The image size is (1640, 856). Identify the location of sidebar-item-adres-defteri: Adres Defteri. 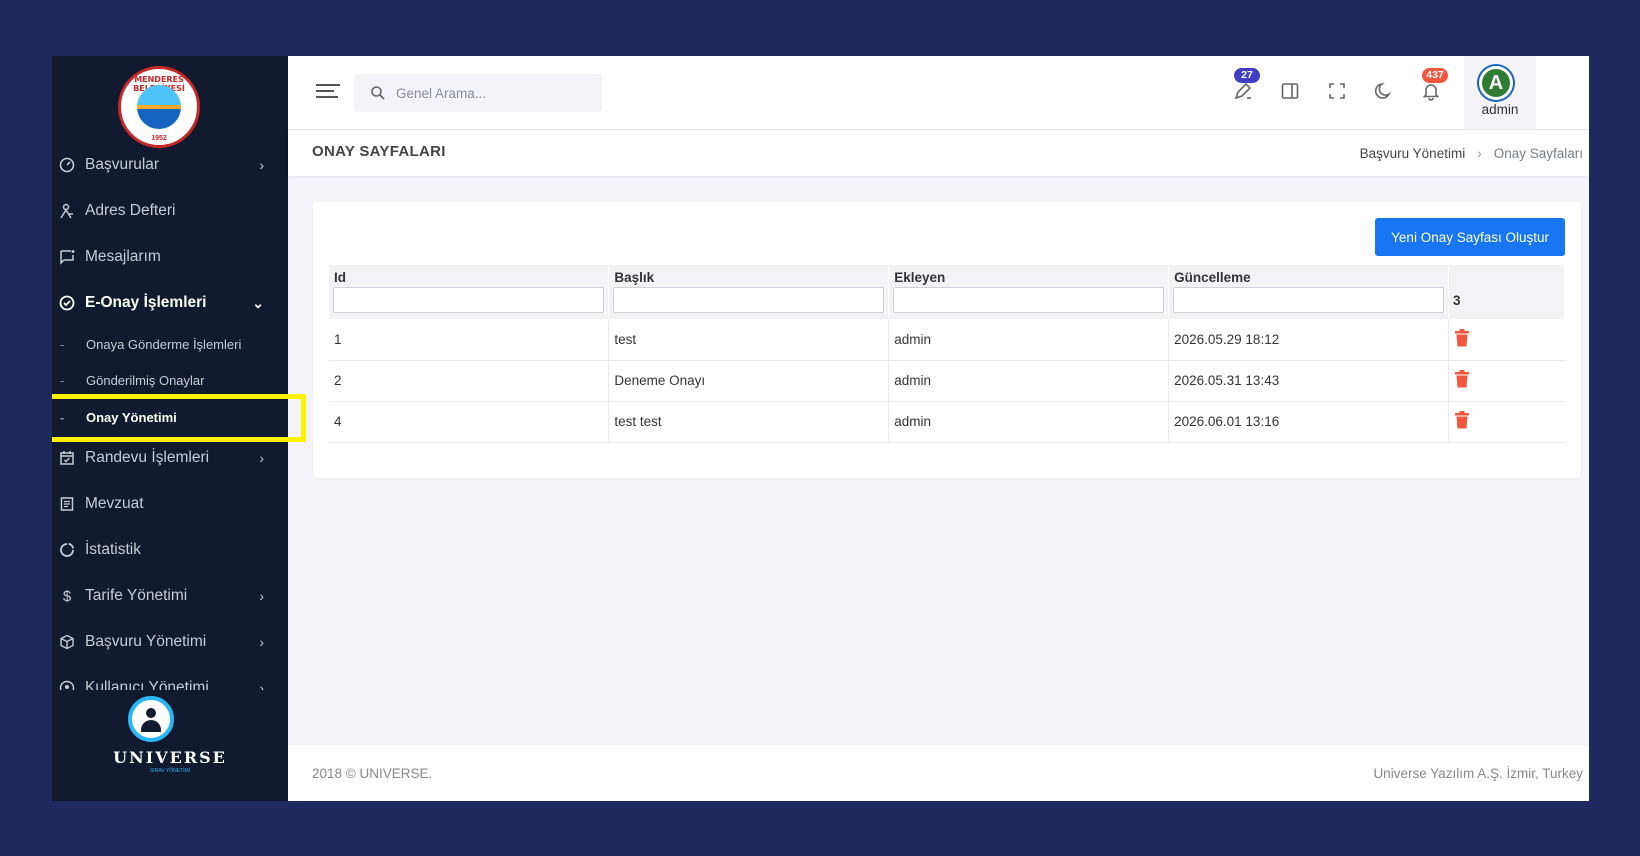
(170, 211).